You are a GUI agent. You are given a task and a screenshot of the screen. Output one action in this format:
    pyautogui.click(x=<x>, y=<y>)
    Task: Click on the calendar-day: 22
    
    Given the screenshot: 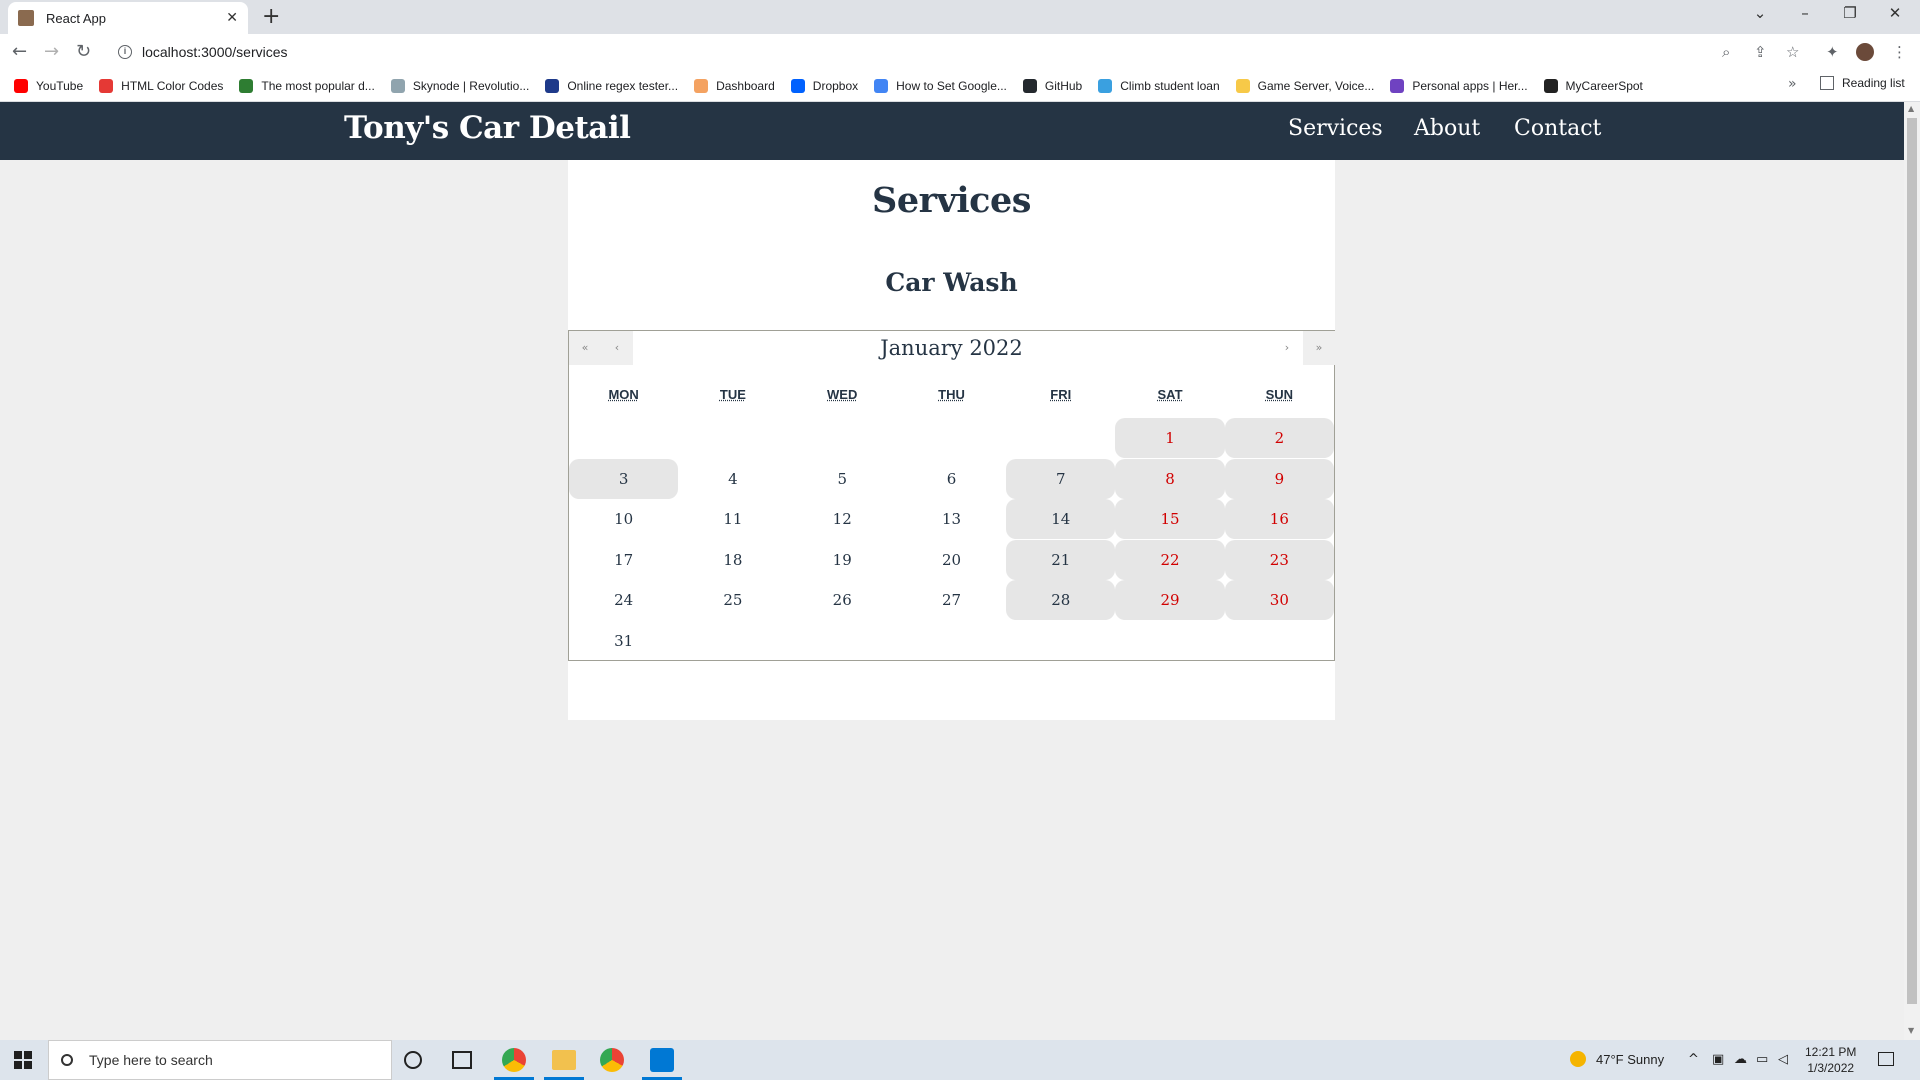 What is the action you would take?
    pyautogui.click(x=1170, y=559)
    